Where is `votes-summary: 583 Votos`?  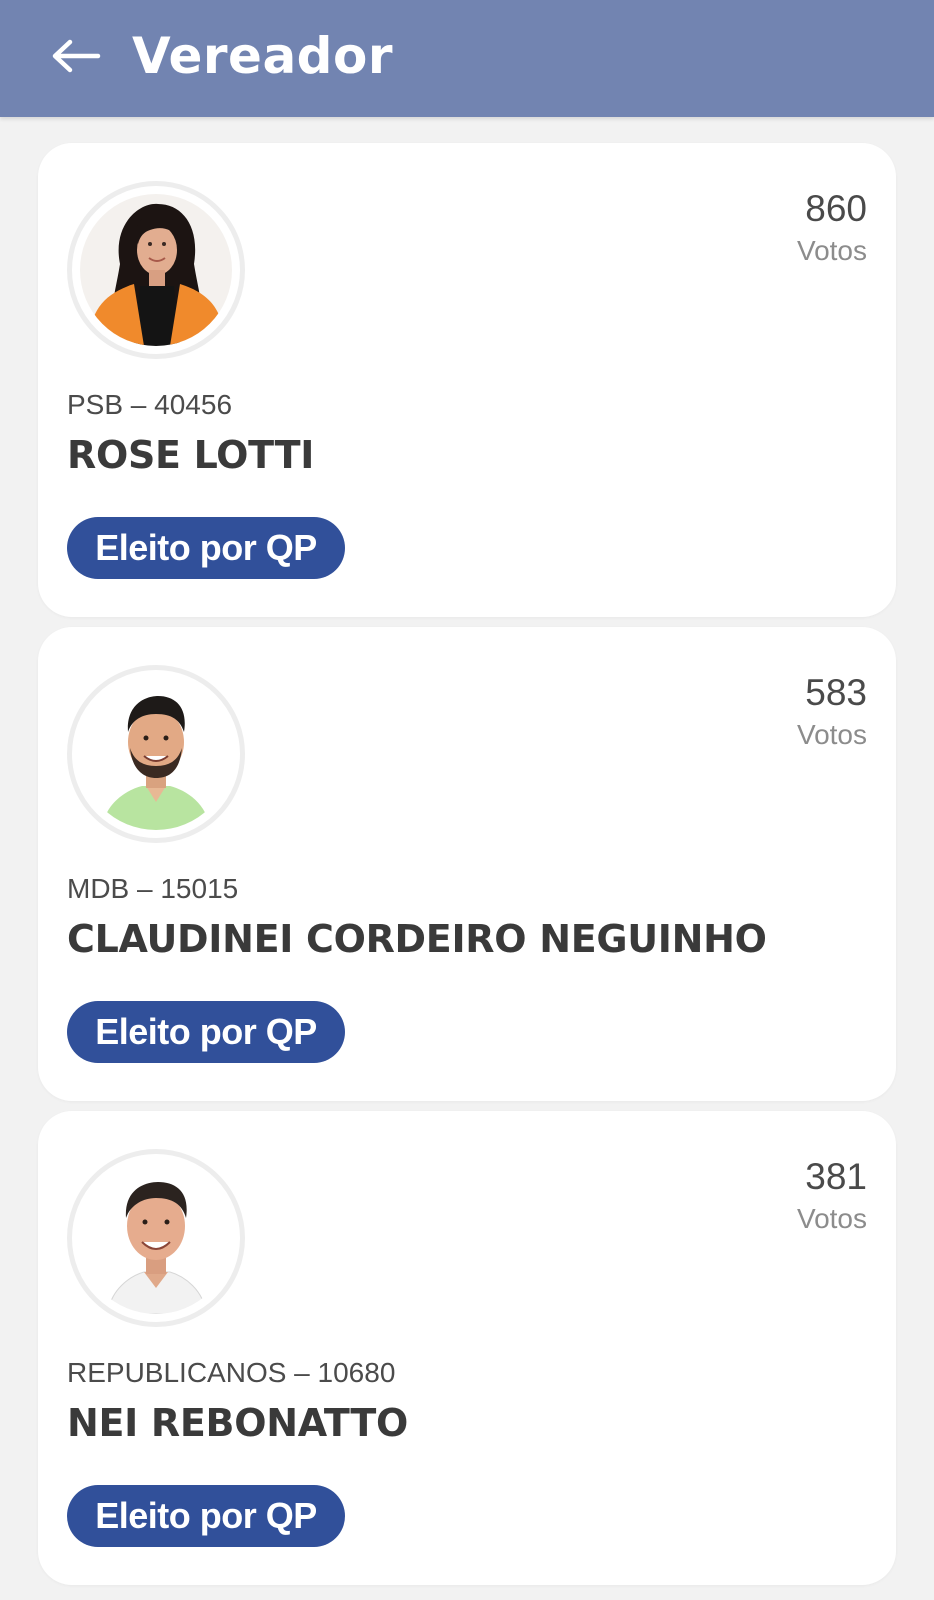
votes-summary: 583 Votos is located at coordinates (832, 713).